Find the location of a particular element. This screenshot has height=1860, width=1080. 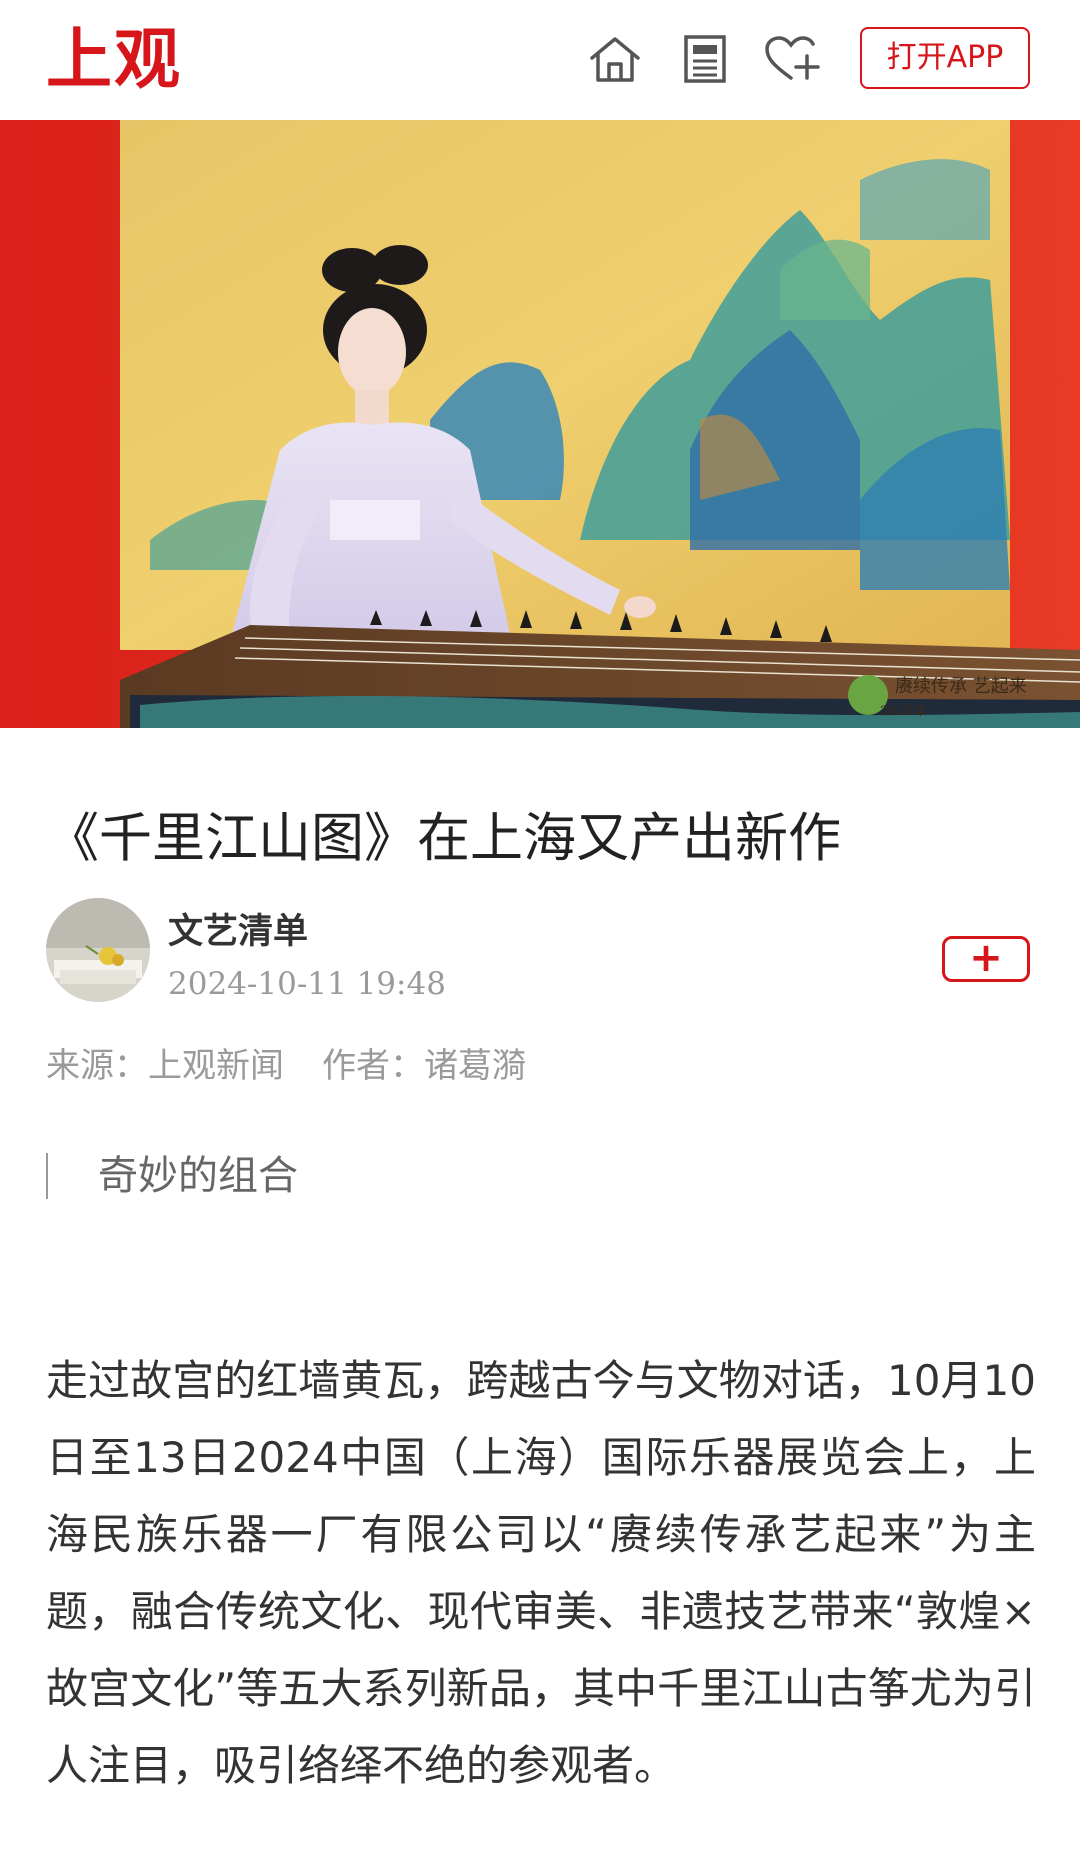

section-divider is located at coordinates (47, 1176).